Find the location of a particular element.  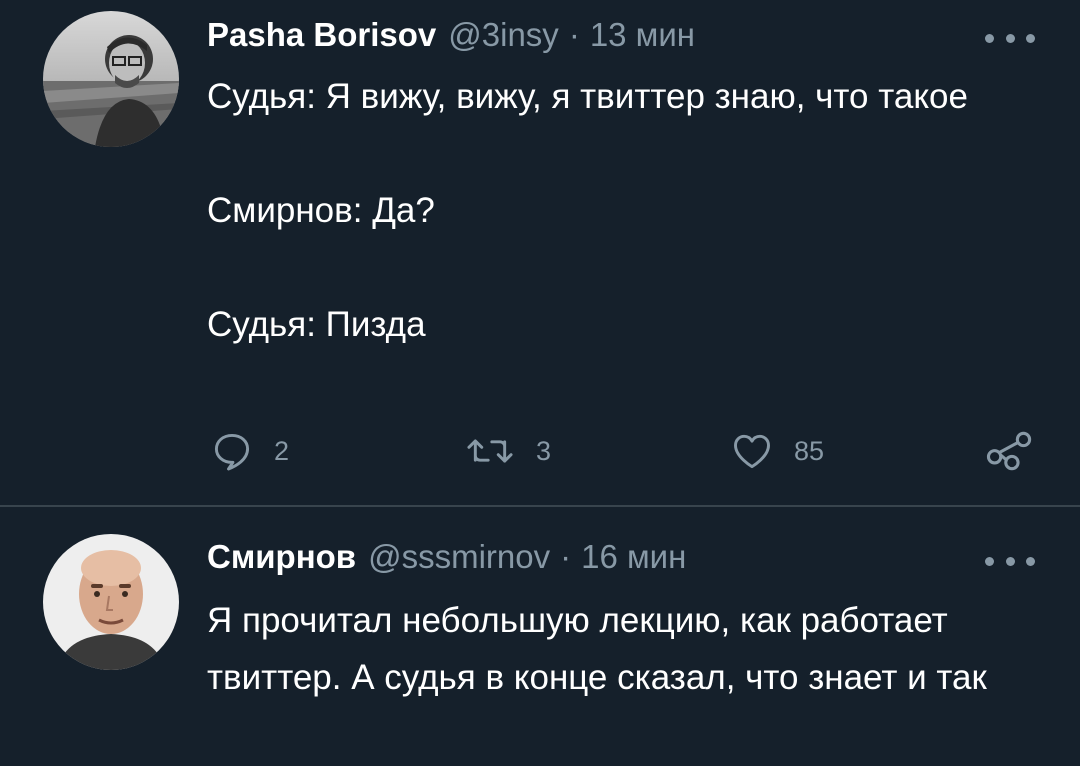

tweet-paragraph: Судья: Пизда is located at coordinates (316, 324).